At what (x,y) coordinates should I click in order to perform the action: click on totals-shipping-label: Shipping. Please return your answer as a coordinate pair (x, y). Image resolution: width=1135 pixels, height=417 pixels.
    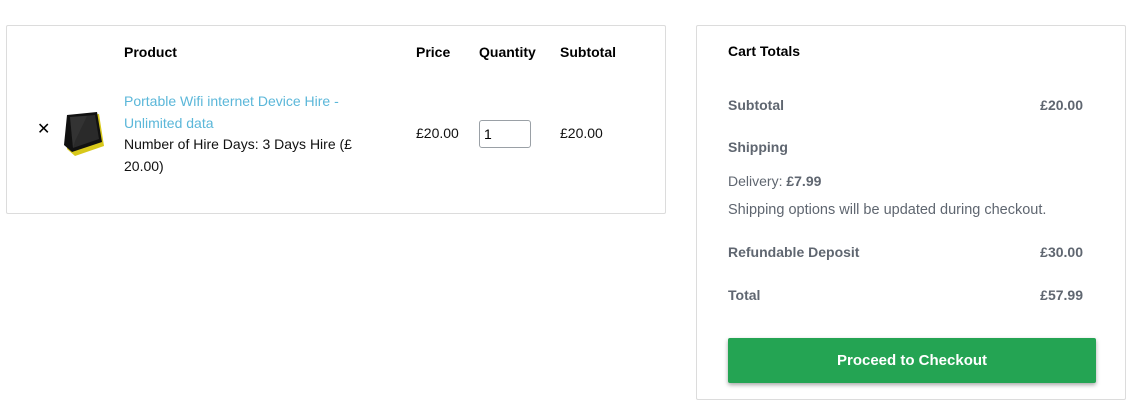
    Looking at the image, I should click on (758, 147).